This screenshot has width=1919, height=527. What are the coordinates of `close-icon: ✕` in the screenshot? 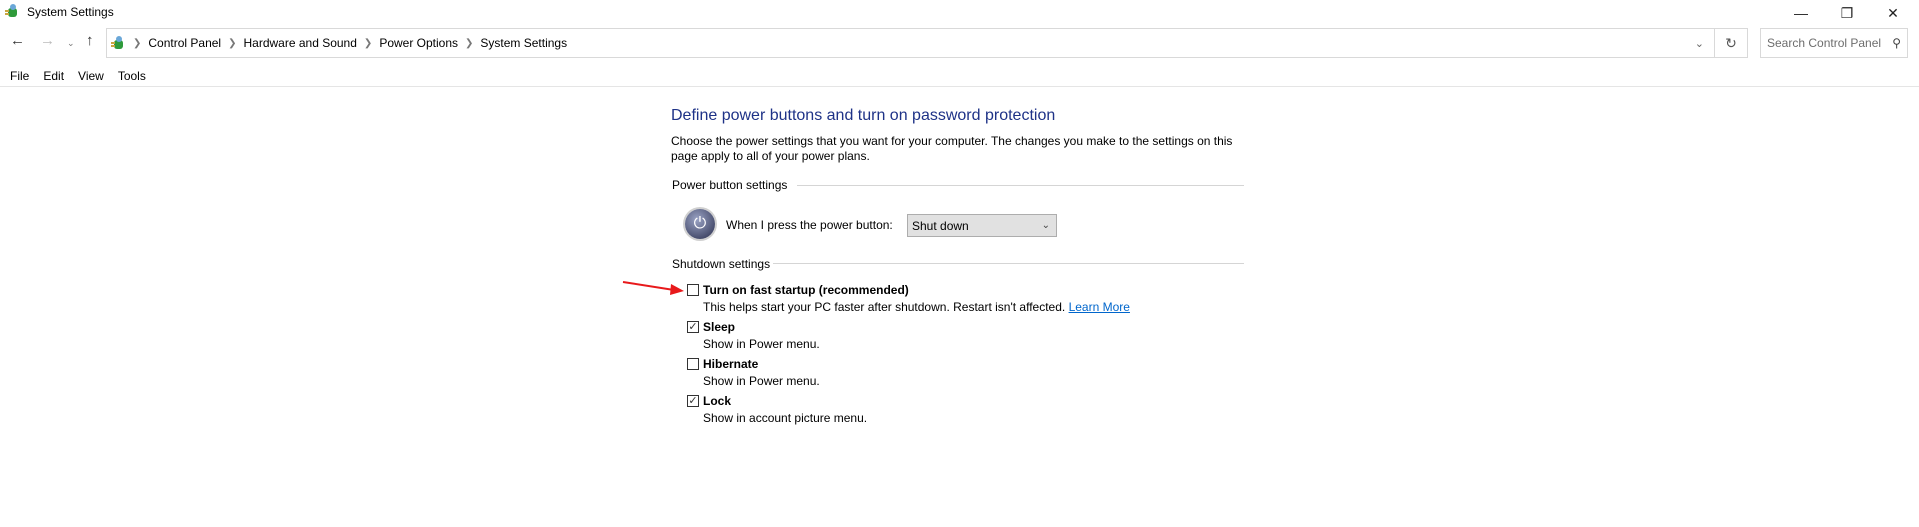 It's located at (1893, 12).